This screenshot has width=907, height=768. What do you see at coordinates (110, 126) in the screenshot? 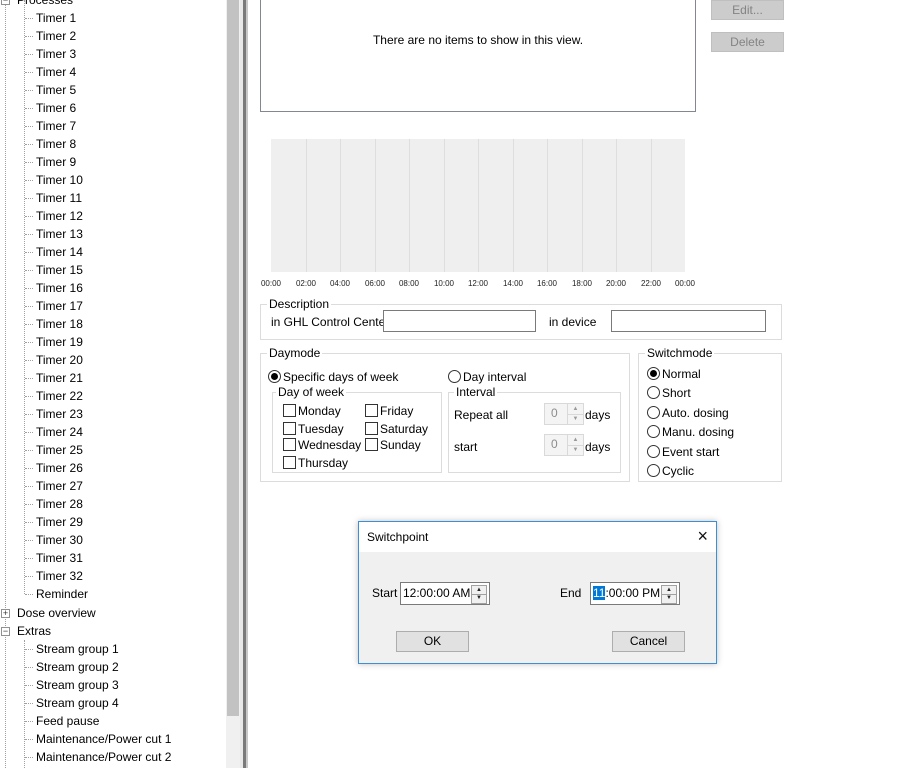
I see `tree-item: Timer 7` at bounding box center [110, 126].